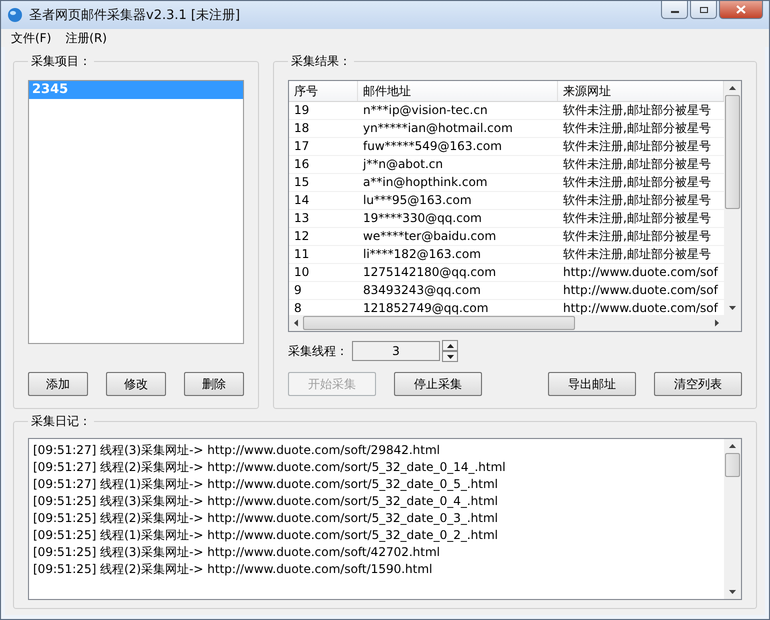  What do you see at coordinates (301, 146) in the screenshot?
I see `table-cell-text: 17` at bounding box center [301, 146].